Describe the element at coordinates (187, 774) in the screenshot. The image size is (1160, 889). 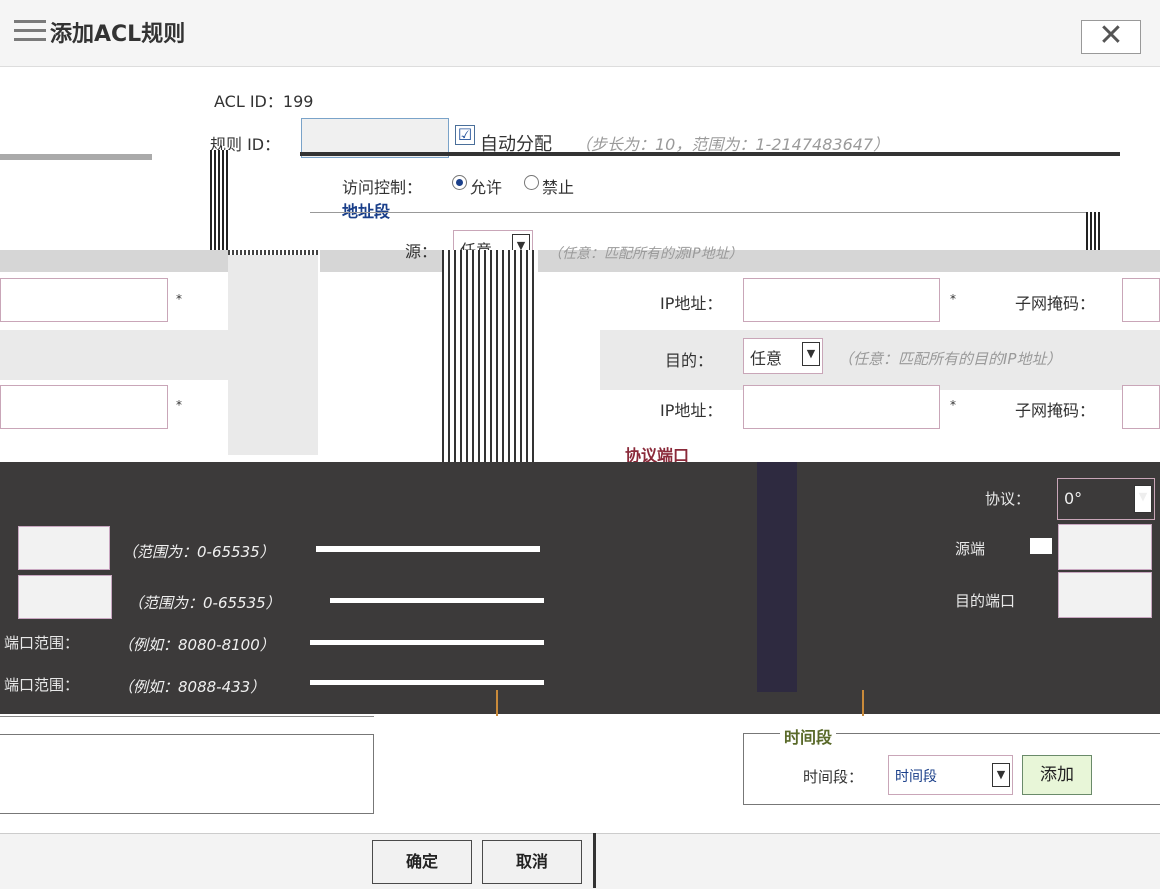
I see `textarea-box` at that location.